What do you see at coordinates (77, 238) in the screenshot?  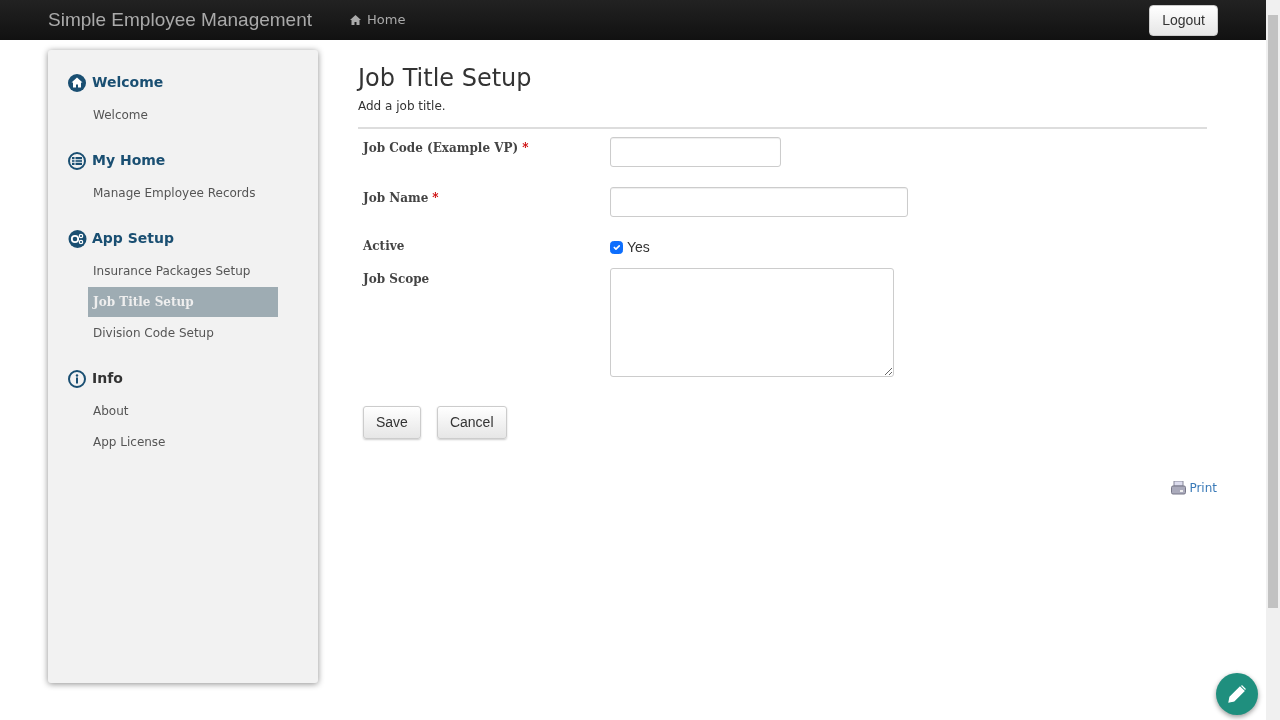 I see `gears-icon` at bounding box center [77, 238].